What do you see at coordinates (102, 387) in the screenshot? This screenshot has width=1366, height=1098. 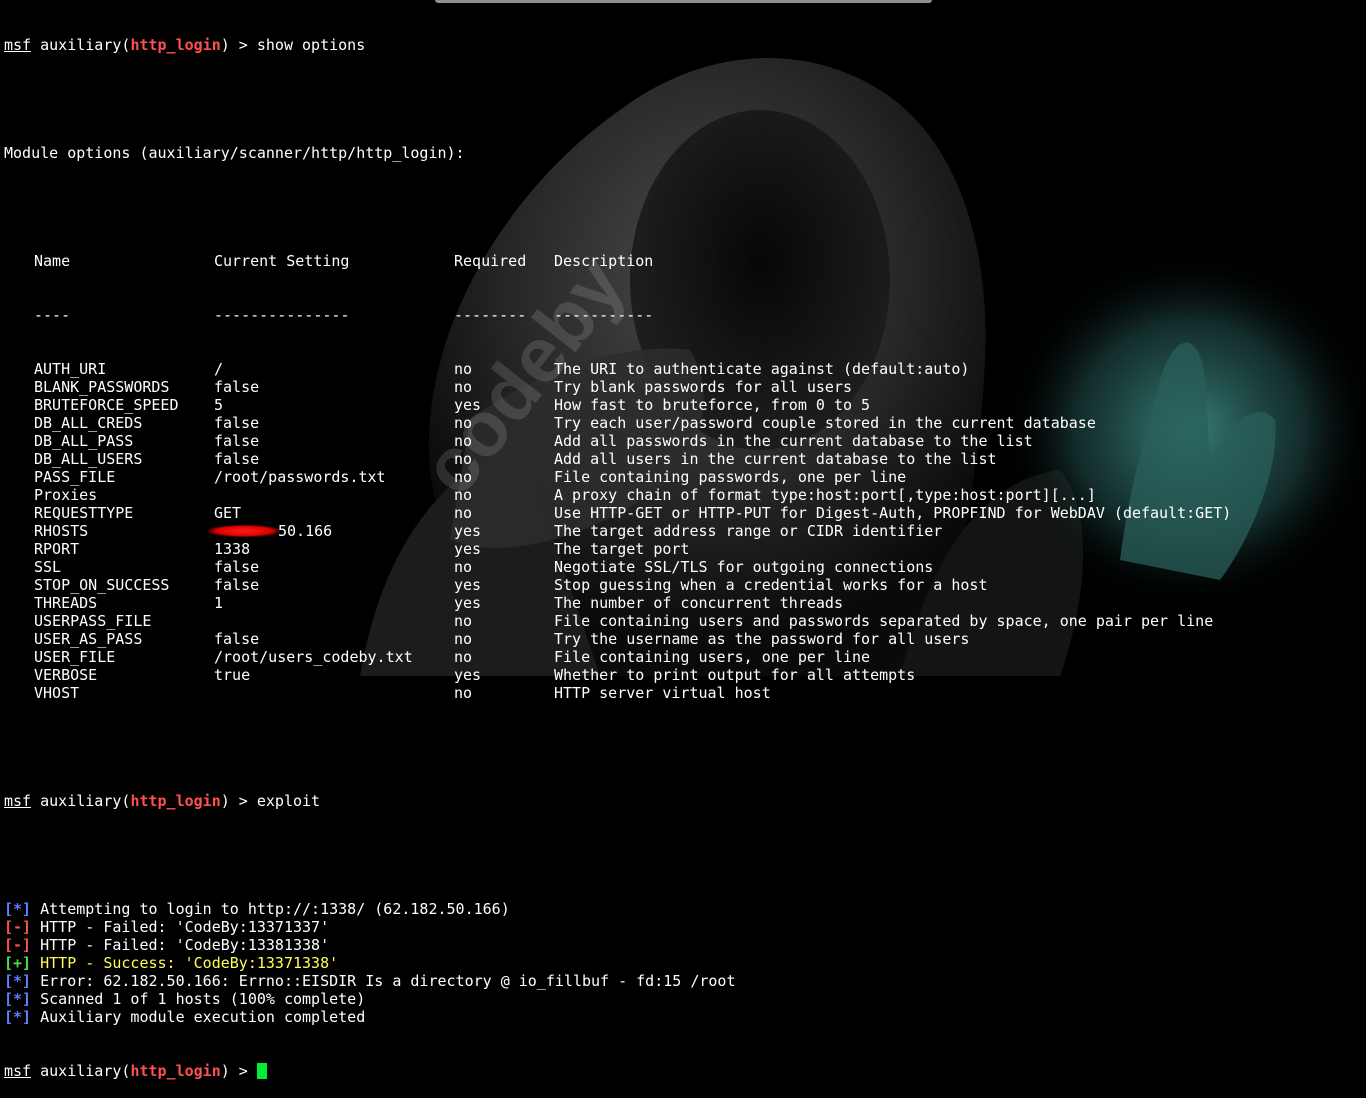 I see `option-name: BLANK_PASSWORDS` at bounding box center [102, 387].